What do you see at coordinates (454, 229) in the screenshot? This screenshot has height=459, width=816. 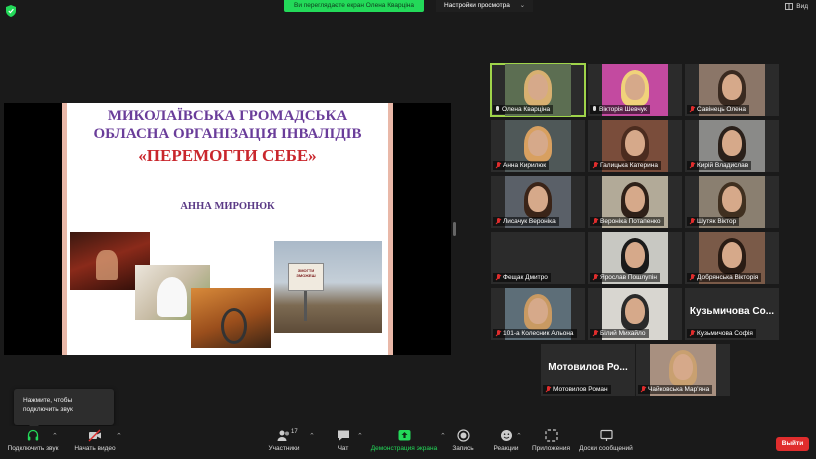 I see `panel-resize-handle` at bounding box center [454, 229].